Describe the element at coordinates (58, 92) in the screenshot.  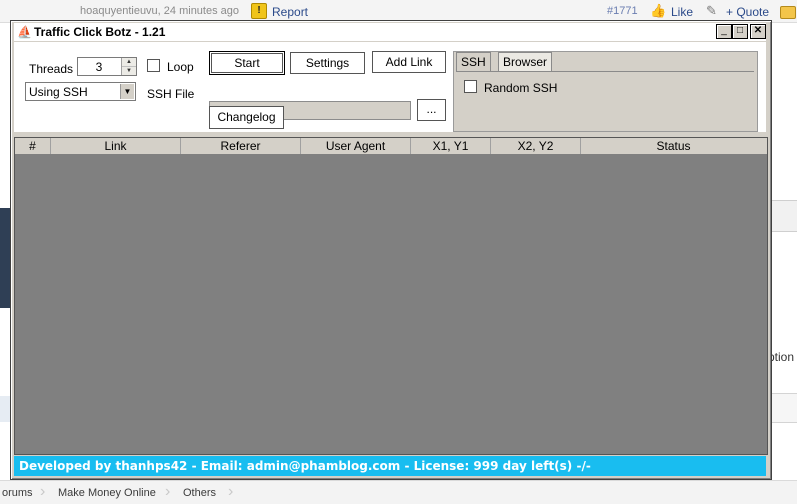
I see `mode-select-value: Using SSH` at that location.